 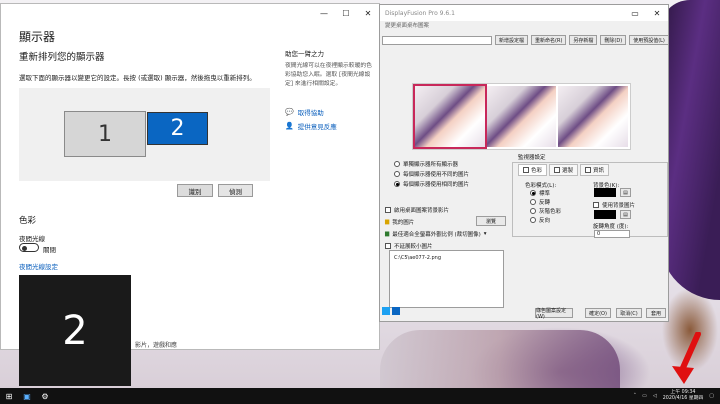 I want to click on color-mode-label: 色彩模式(L):, so click(x=541, y=186).